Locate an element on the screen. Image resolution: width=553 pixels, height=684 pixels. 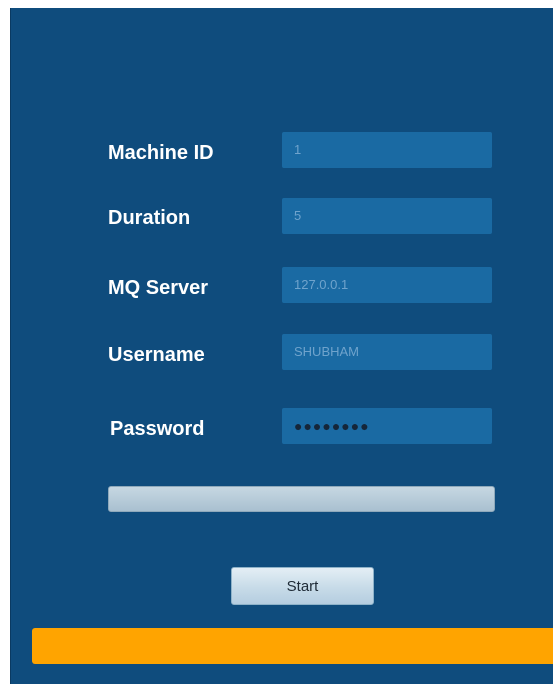
duration-input is located at coordinates (387, 216).